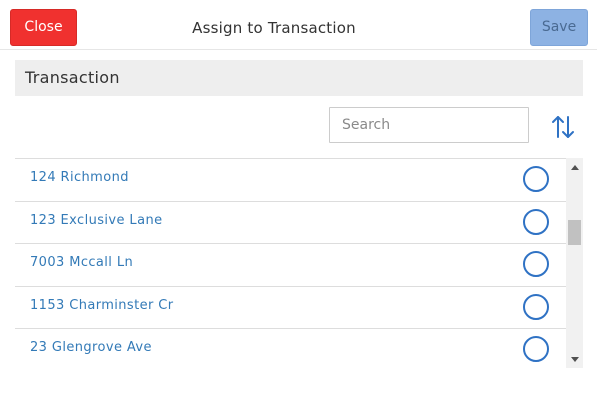  I want to click on scrollbar-thumb, so click(574, 232).